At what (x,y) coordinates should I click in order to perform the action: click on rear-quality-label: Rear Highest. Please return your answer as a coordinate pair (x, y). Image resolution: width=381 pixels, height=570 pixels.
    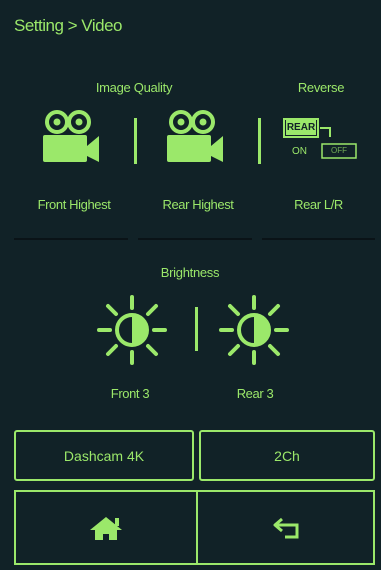
    Looking at the image, I should click on (198, 204).